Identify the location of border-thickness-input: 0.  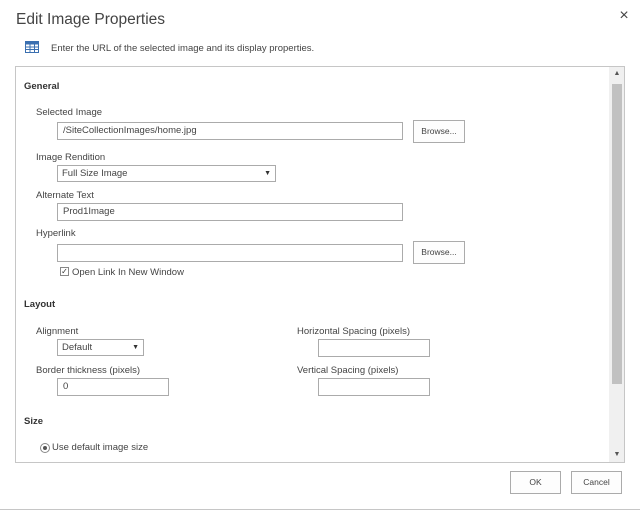
(113, 387).